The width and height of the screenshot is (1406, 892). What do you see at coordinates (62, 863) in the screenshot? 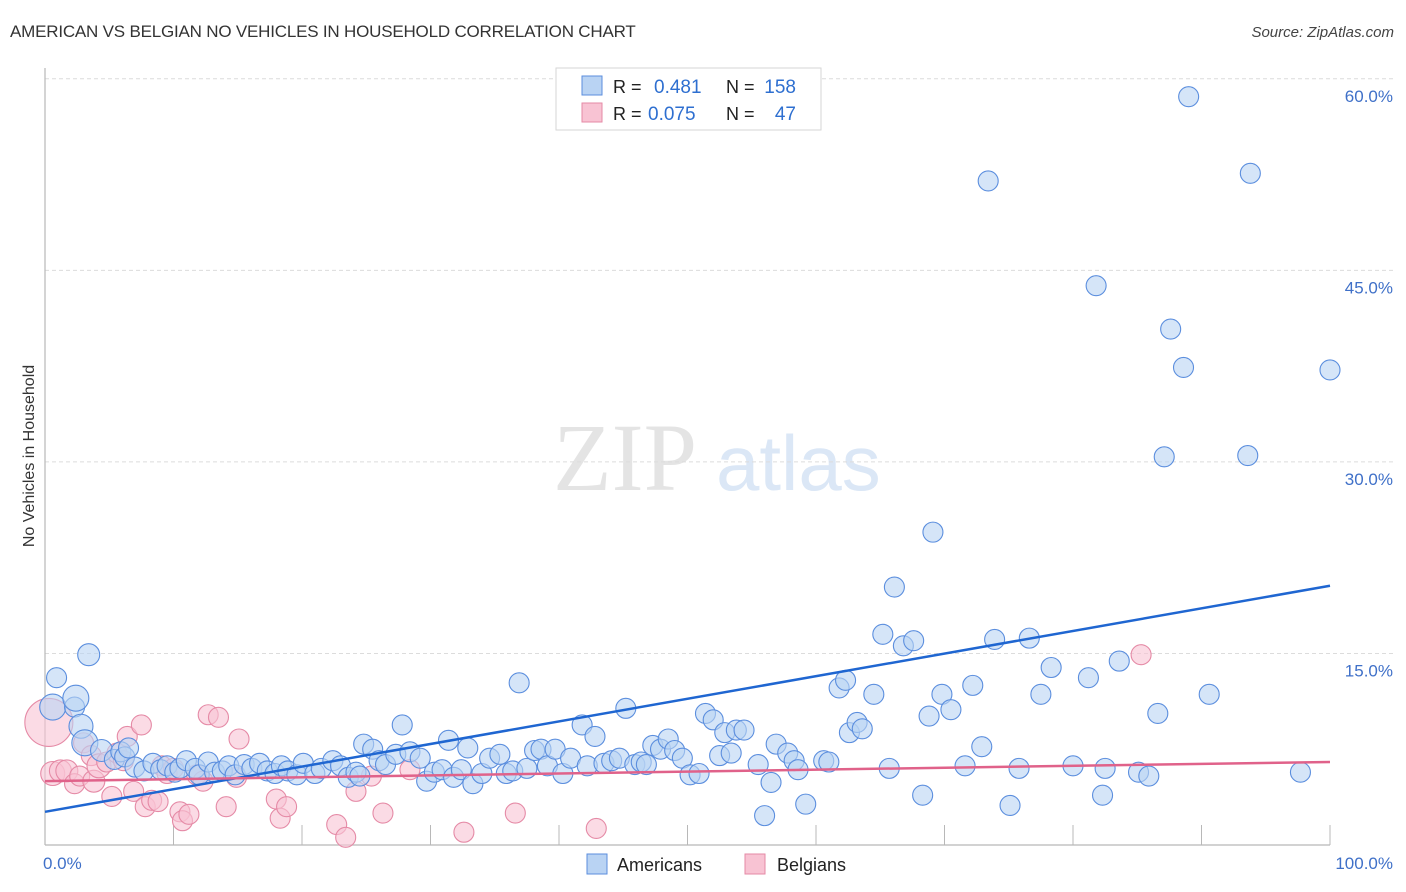
I see `x-tick-label-min: 0.0%` at bounding box center [62, 863].